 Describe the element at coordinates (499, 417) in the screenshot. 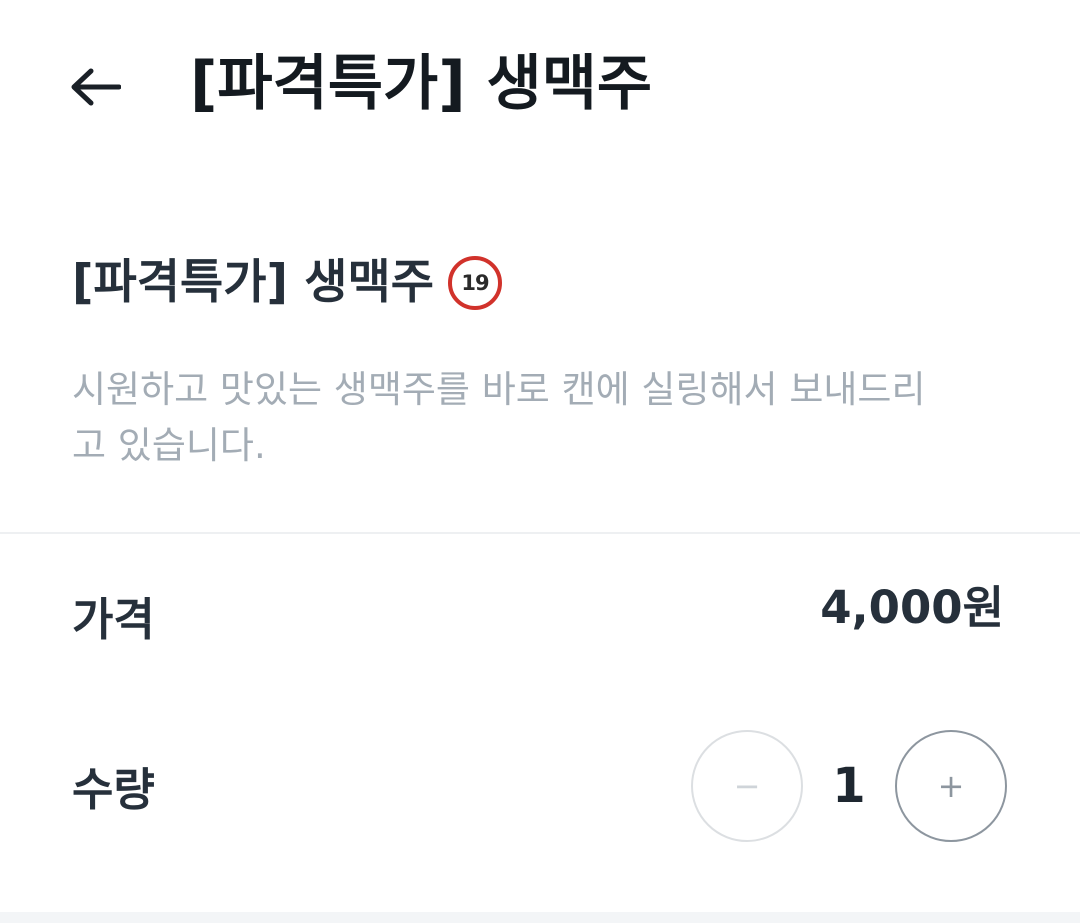

I see `product-description: 시원하고 맛있는 생맥주를 바로 캔에 실링해서 보내드리고 있습니다.` at that location.